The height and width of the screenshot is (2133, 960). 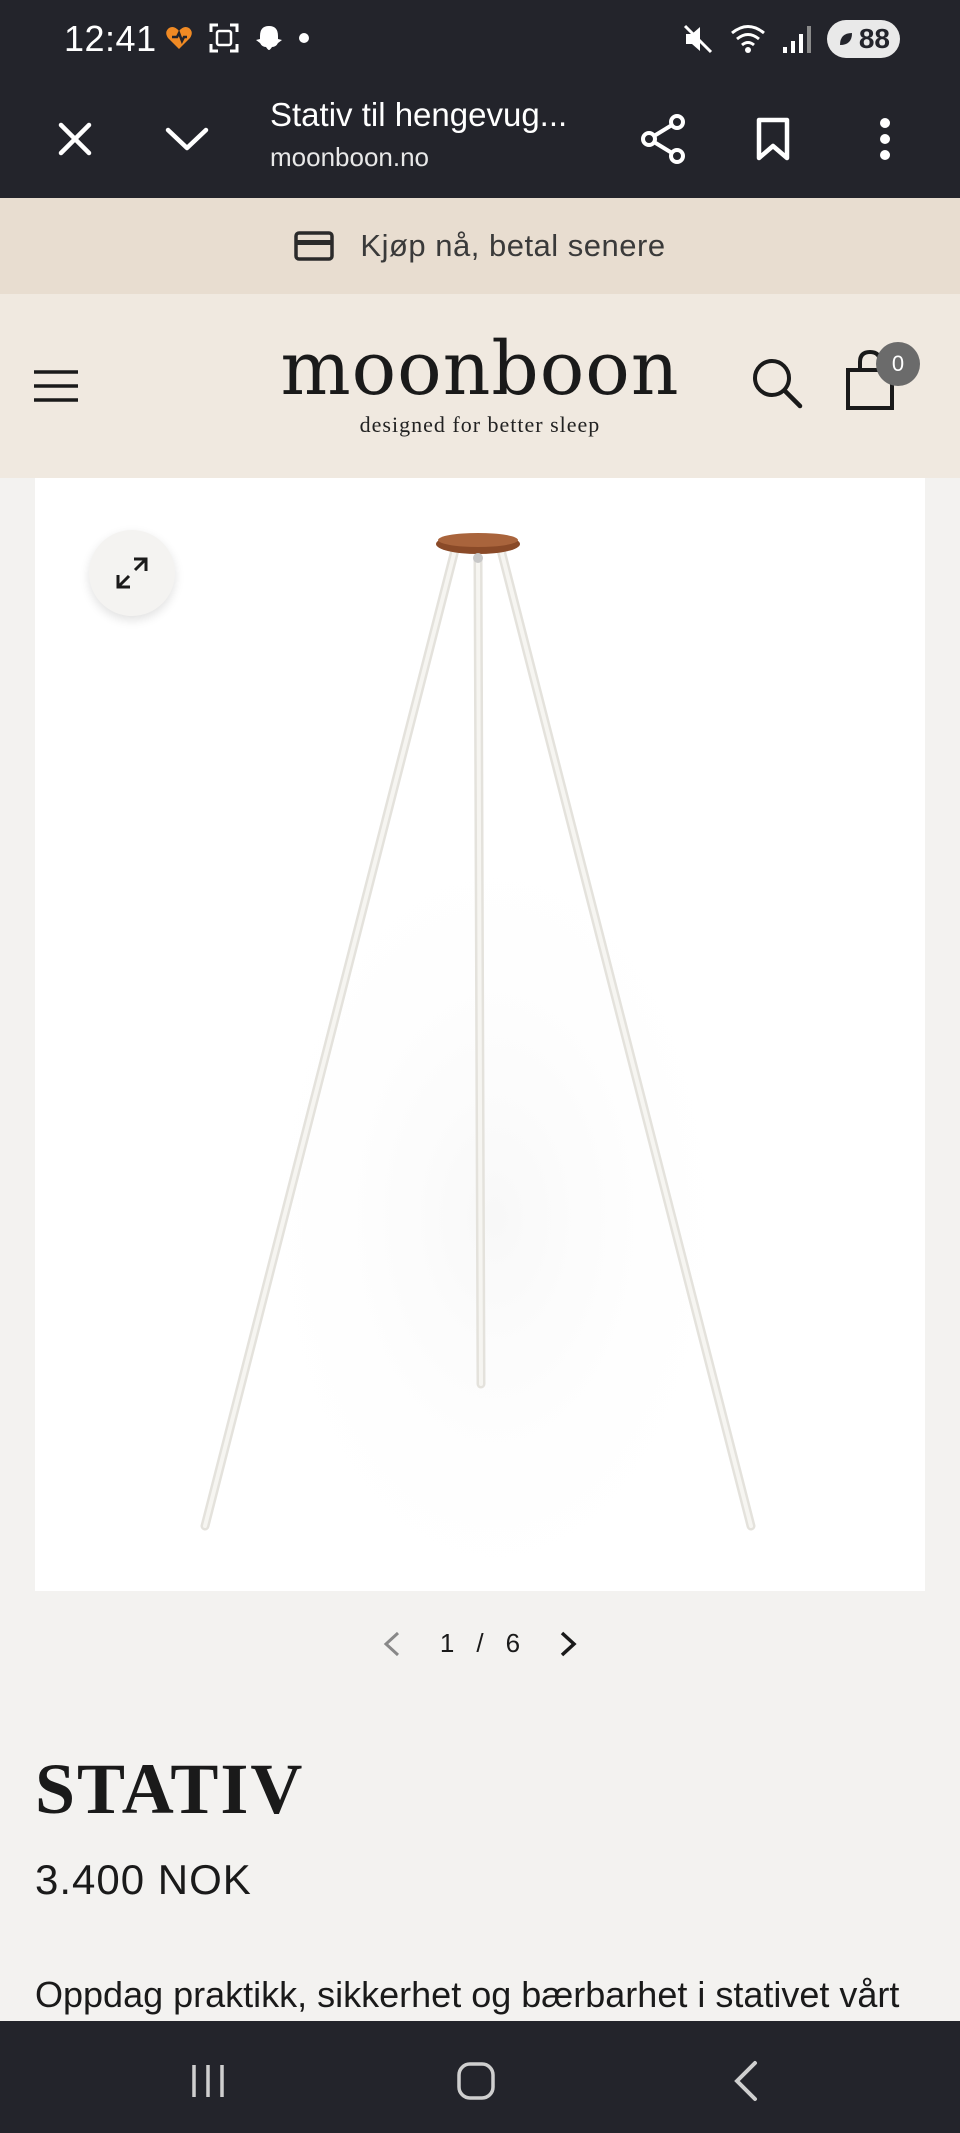 What do you see at coordinates (170, 1789) in the screenshot?
I see `product-title: STATIV` at bounding box center [170, 1789].